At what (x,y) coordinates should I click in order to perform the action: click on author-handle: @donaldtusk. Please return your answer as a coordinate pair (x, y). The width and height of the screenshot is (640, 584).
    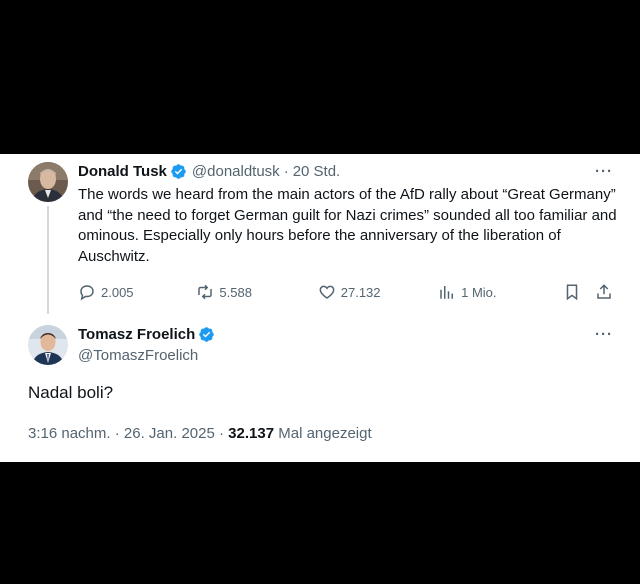
    Looking at the image, I should click on (236, 171).